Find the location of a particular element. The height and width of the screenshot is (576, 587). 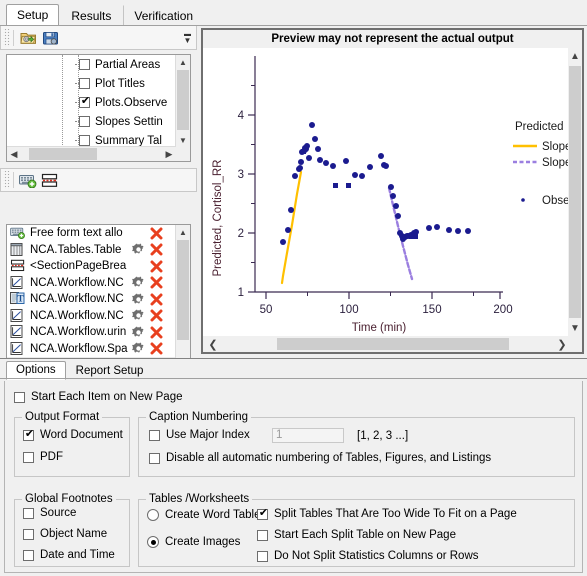

save-template-button is located at coordinates (50, 38).